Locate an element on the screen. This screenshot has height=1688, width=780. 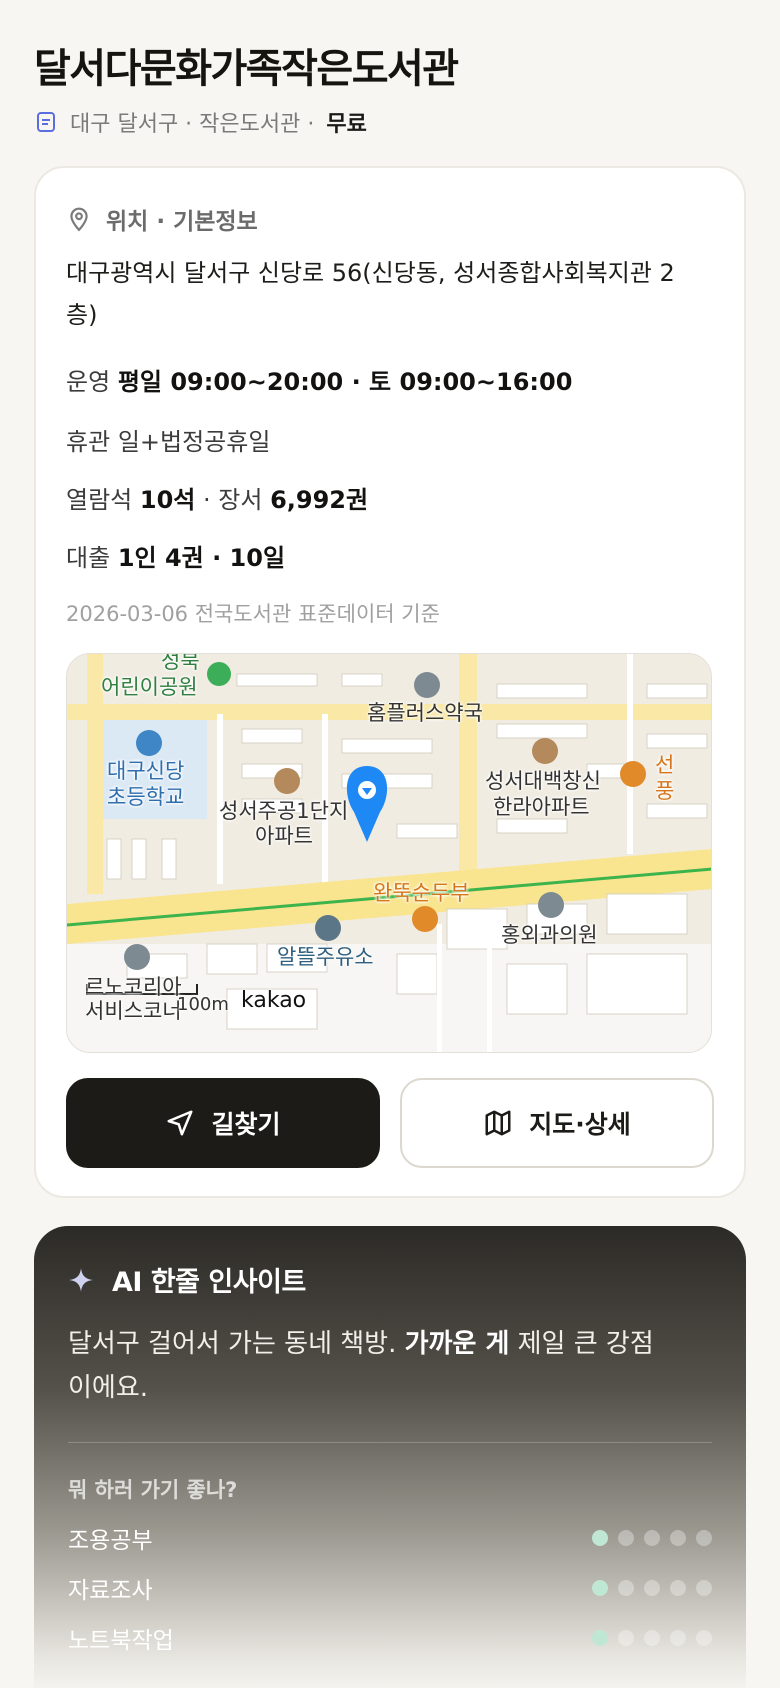
closed-value: 일+법정공휴일 is located at coordinates (194, 442).